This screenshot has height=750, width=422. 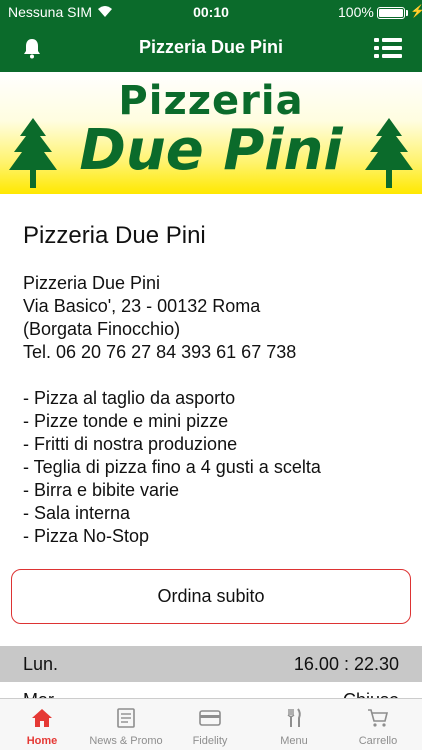 What do you see at coordinates (42, 741) in the screenshot?
I see `tab-label: Home` at bounding box center [42, 741].